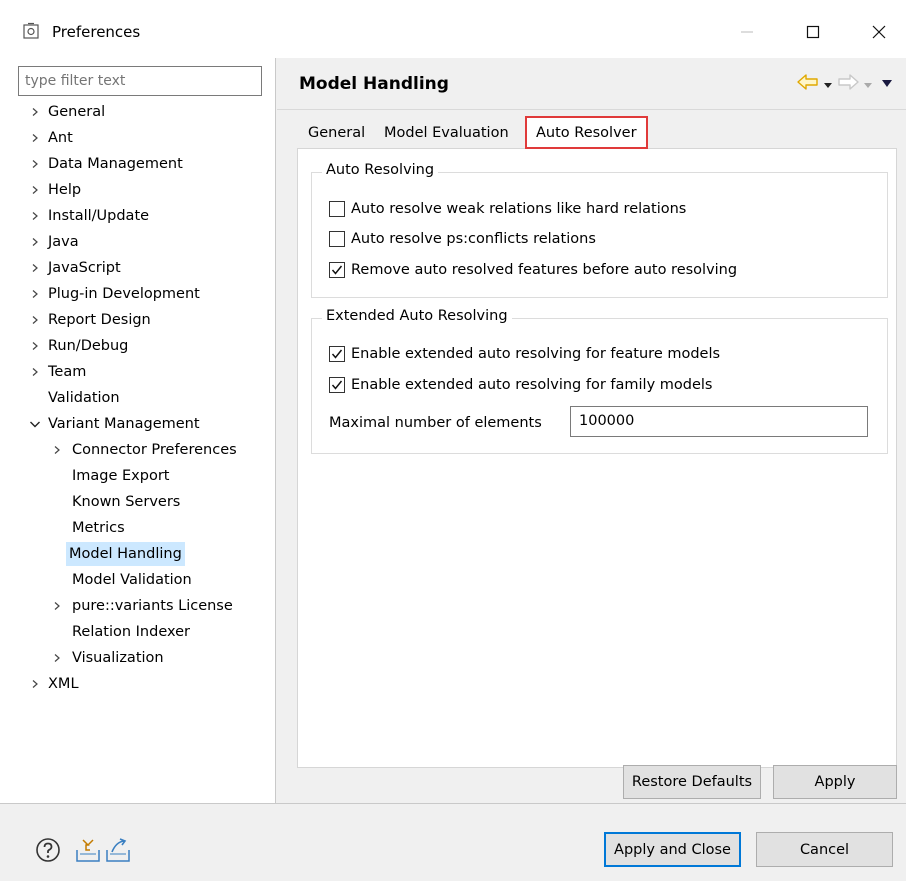 The image size is (906, 881). I want to click on tab-auto-resolver: Auto Resolver, so click(586, 132).